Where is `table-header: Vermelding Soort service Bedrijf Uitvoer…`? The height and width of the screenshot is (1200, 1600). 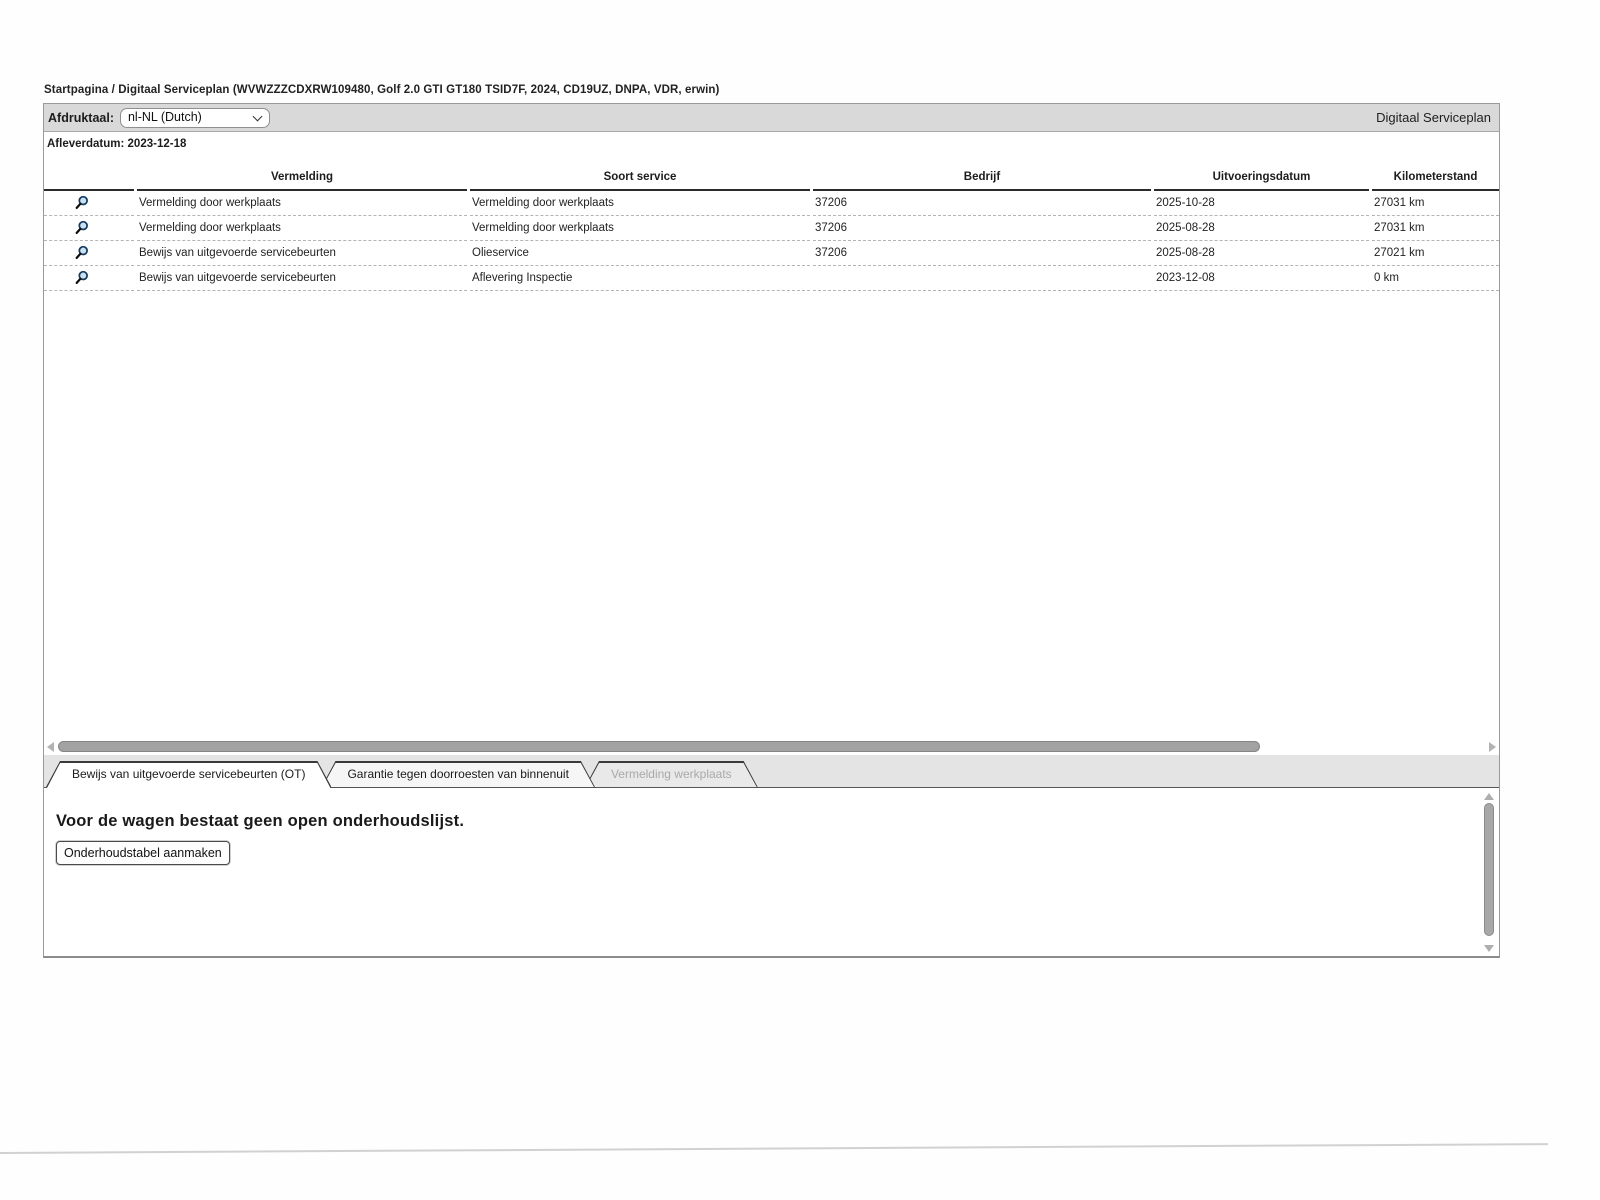
table-header: Vermelding Soort service Bedrijf Uitvoer… is located at coordinates (771, 173).